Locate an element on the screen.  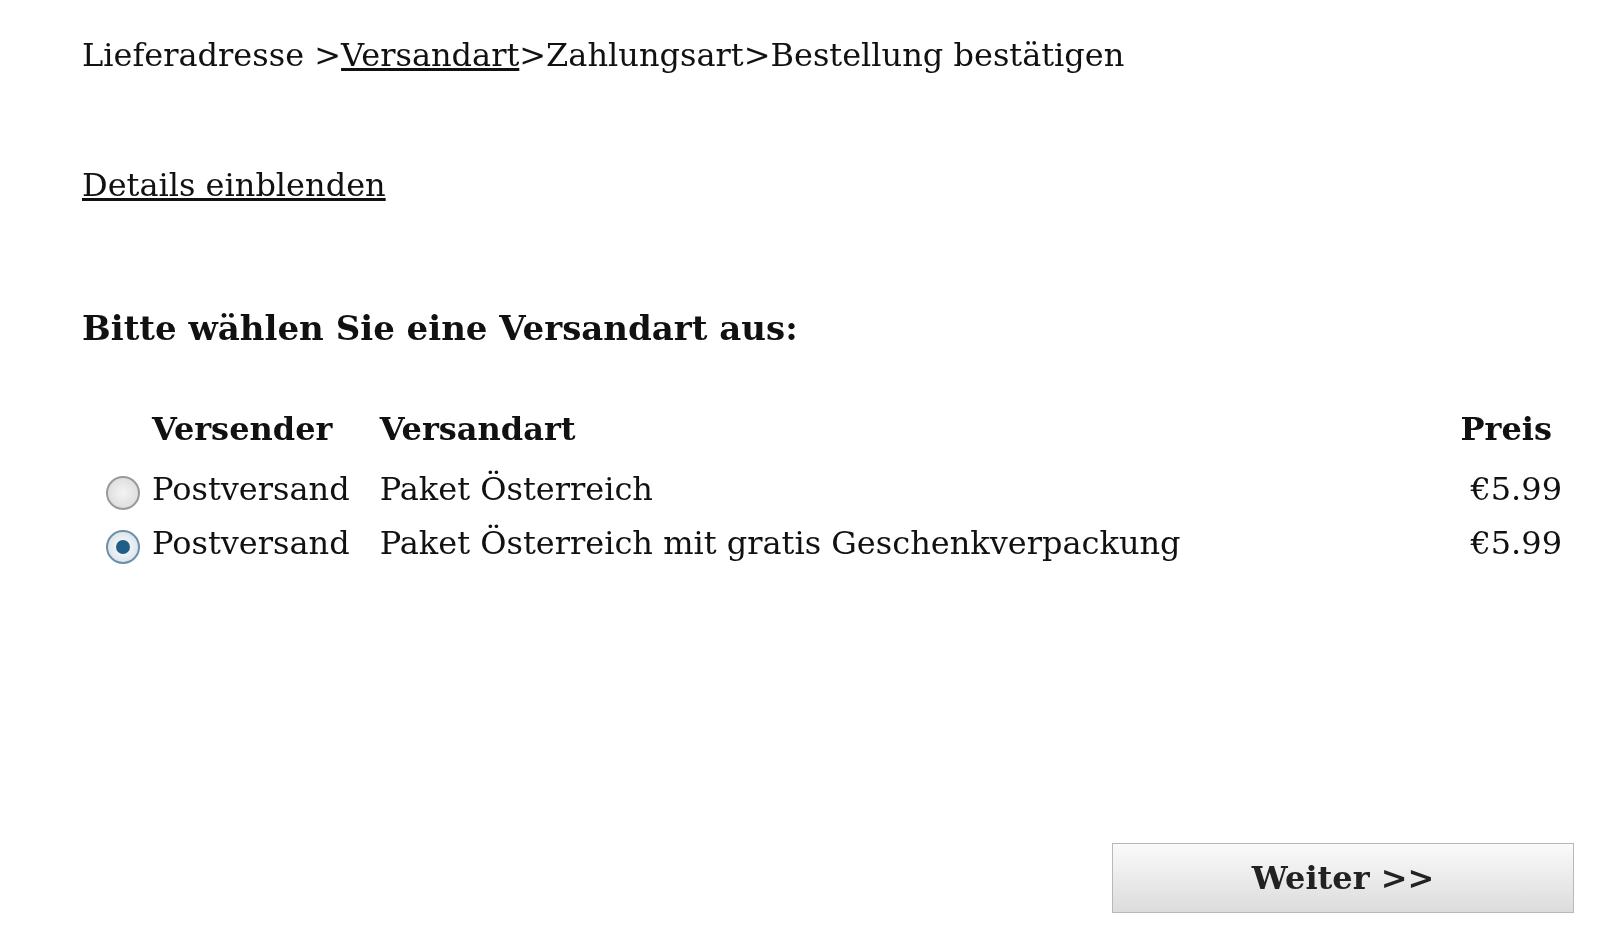
next-button: Weiter >> is located at coordinates (1343, 878).